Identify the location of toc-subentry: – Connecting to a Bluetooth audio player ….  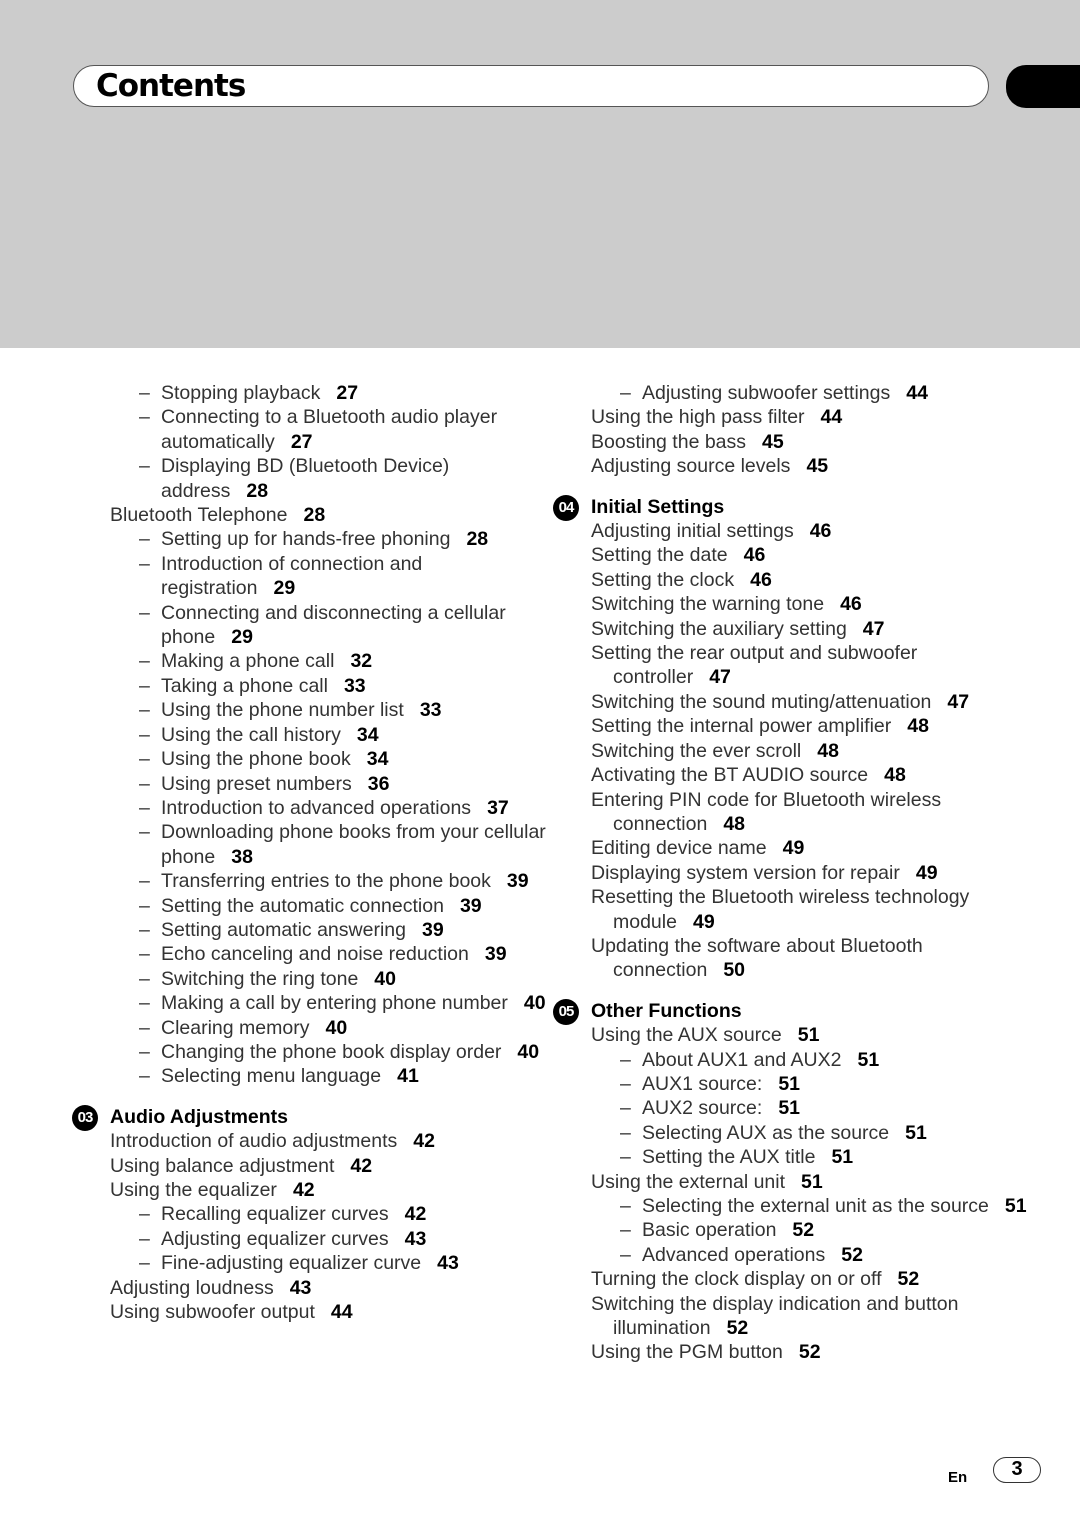
(335, 429).